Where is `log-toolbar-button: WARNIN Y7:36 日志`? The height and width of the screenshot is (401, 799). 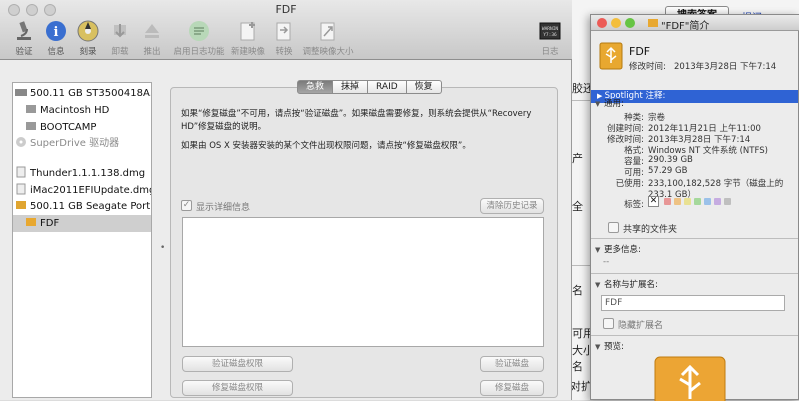
log-toolbar-button: WARNIN Y7:36 日志 is located at coordinates (550, 38).